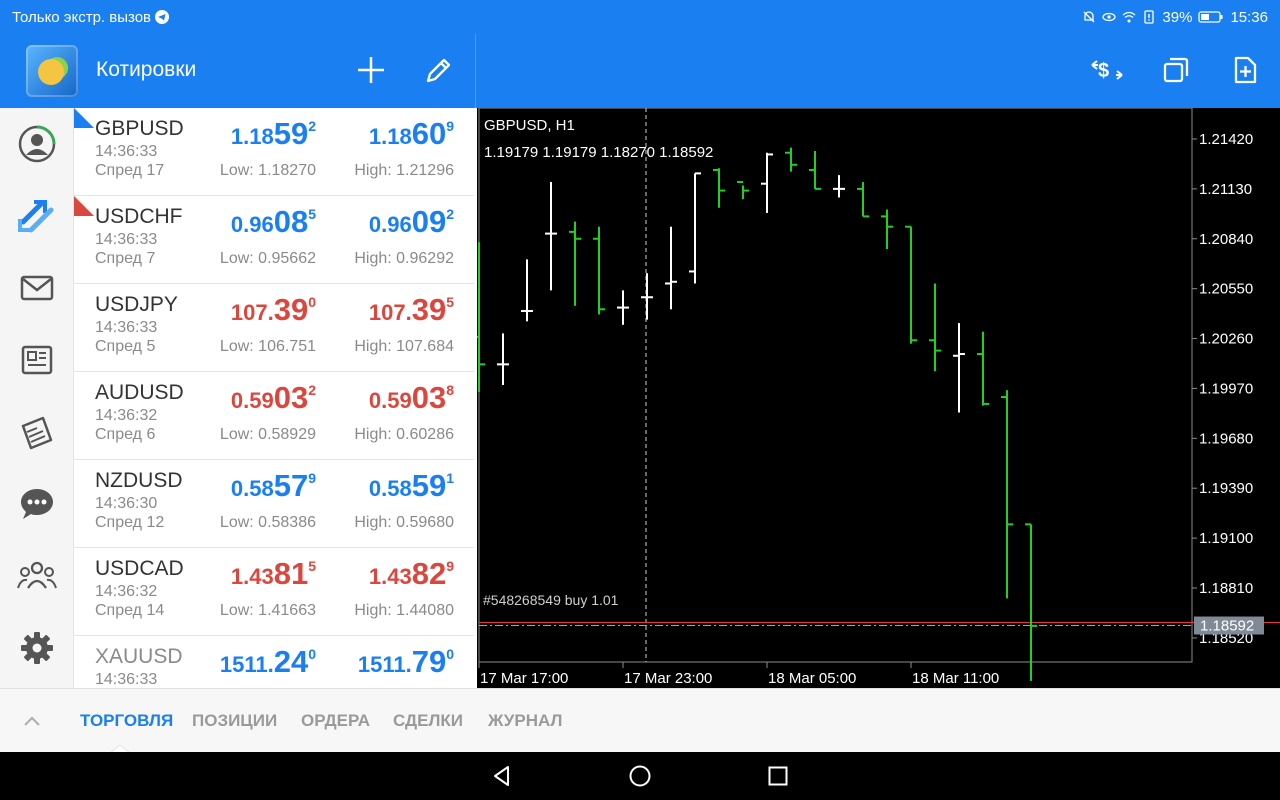 Image resolution: width=1280 pixels, height=800 pixels. I want to click on nav-chat, so click(37, 504).